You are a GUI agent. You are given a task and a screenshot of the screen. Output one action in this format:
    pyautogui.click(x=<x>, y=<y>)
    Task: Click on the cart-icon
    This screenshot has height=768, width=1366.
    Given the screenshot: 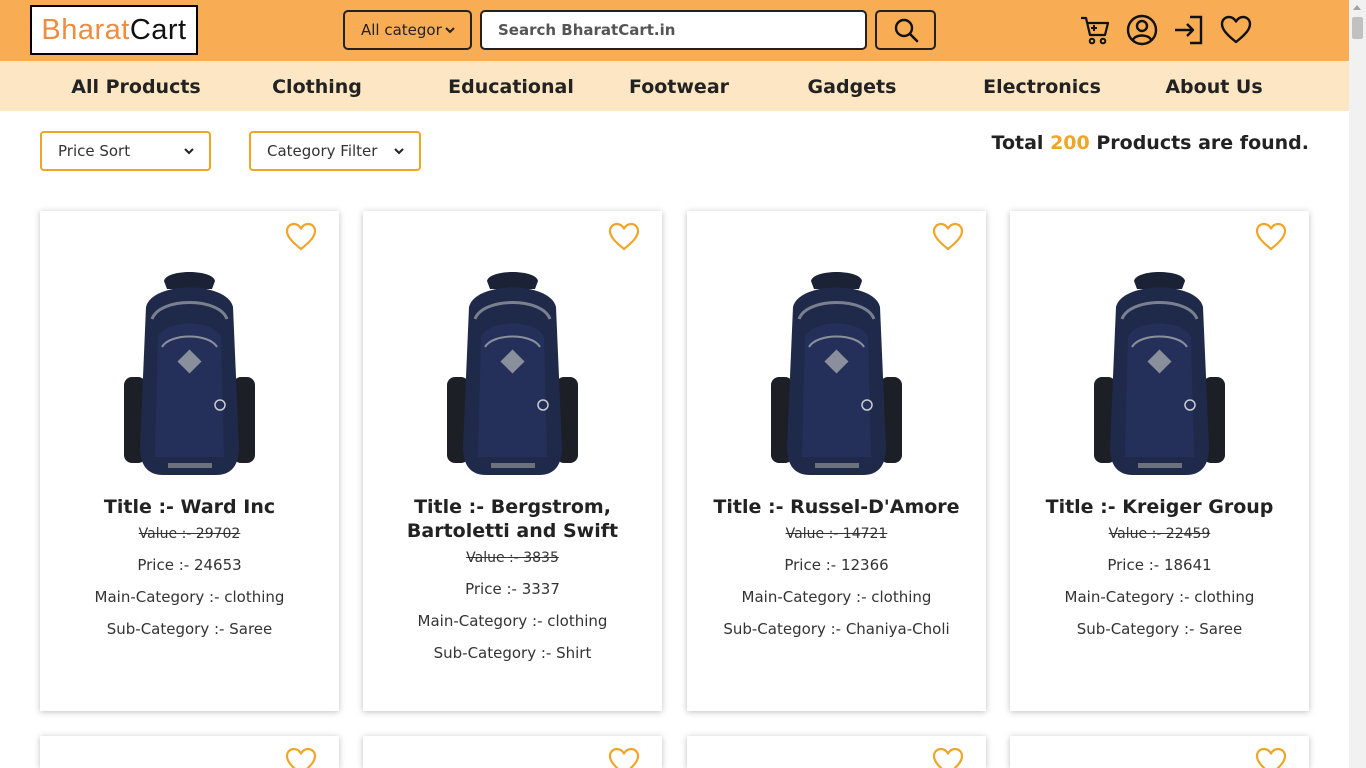 What is the action you would take?
    pyautogui.click(x=1095, y=30)
    